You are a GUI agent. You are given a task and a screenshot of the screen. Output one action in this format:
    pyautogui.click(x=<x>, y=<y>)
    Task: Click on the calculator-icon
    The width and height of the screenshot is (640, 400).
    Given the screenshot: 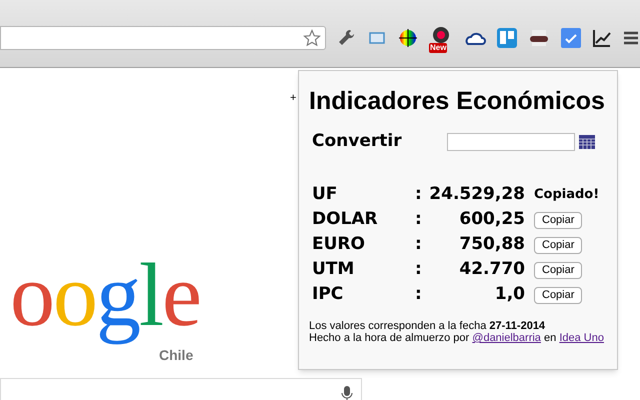 What is the action you would take?
    pyautogui.click(x=587, y=141)
    